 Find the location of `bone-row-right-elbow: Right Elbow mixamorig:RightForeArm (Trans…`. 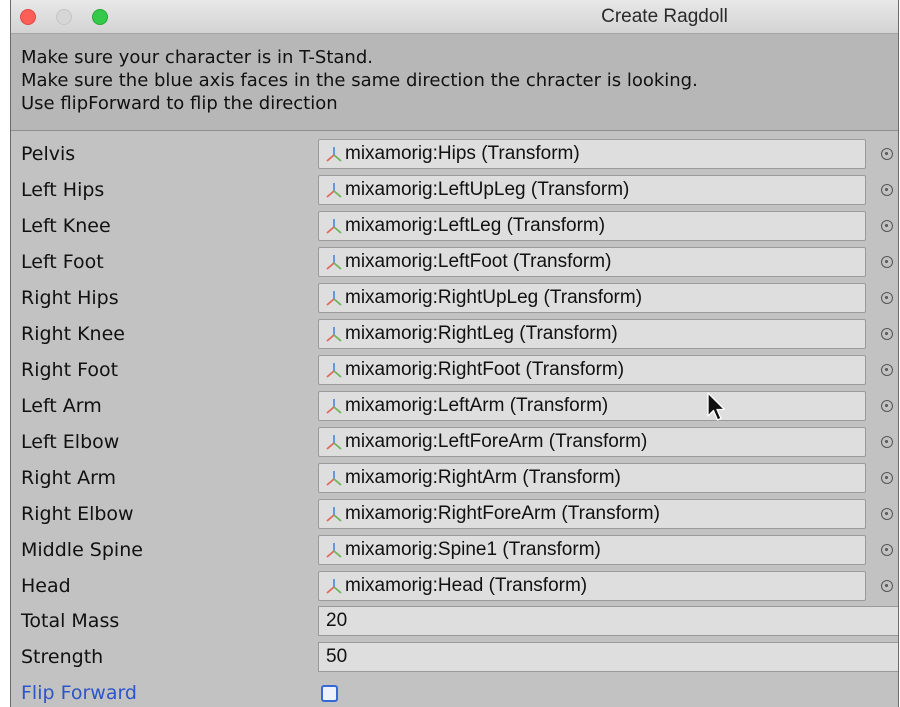

bone-row-right-elbow: Right Elbow mixamorig:RightForeArm (Trans… is located at coordinates (454, 514).